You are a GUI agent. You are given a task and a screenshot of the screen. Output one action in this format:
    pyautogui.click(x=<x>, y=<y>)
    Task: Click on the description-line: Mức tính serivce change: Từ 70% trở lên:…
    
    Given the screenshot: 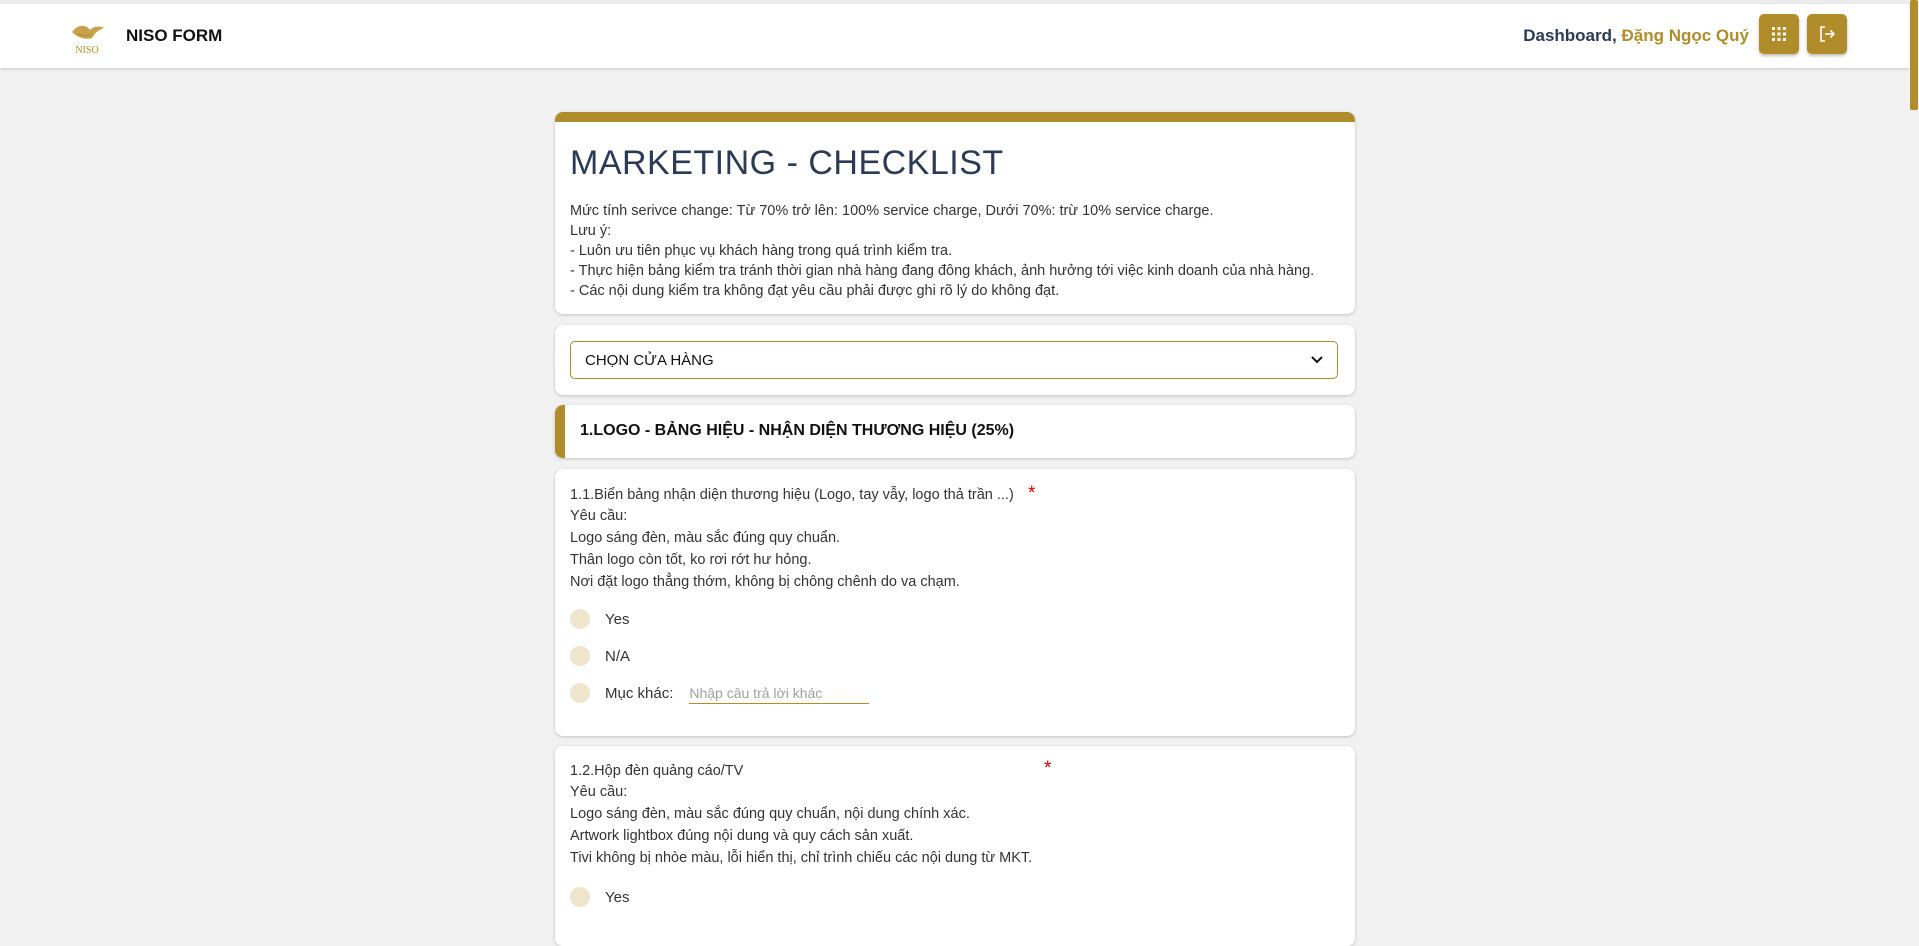 What is the action you would take?
    pyautogui.click(x=892, y=211)
    